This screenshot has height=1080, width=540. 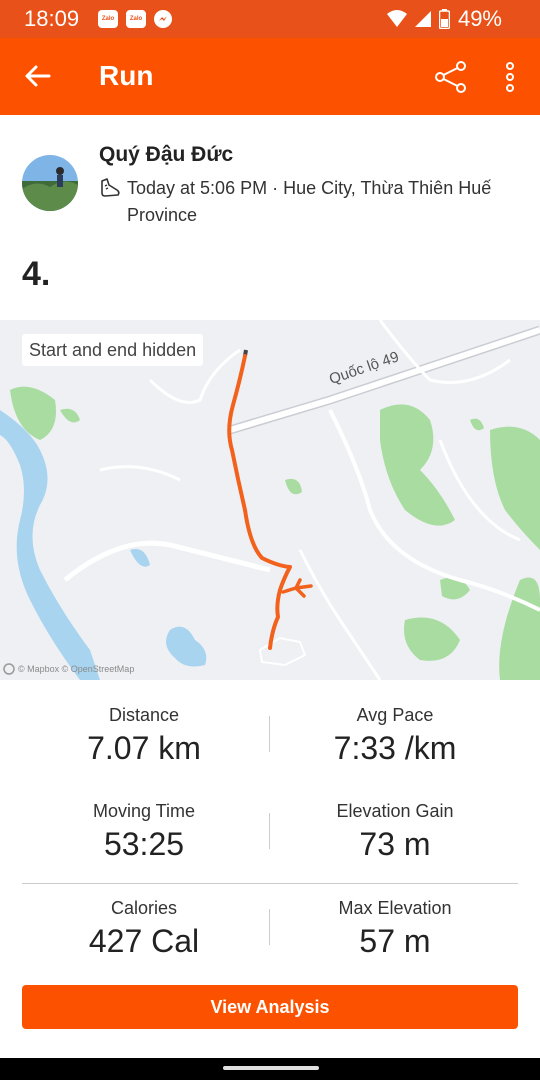 What do you see at coordinates (144, 844) in the screenshot?
I see `stat-value: 53:25` at bounding box center [144, 844].